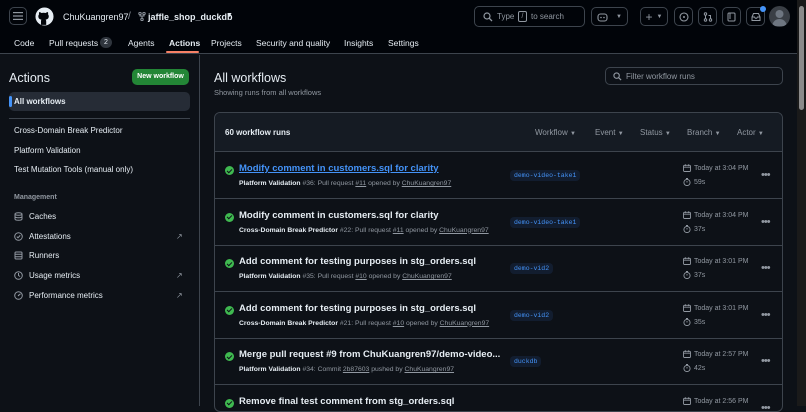  I want to click on hamburger-icon, so click(18, 16).